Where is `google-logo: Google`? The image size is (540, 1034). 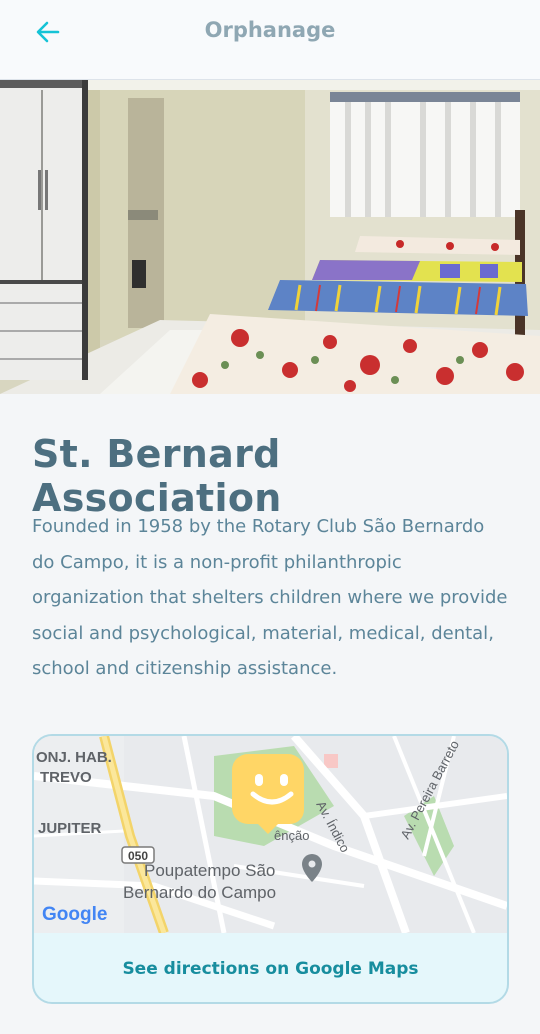
google-logo: Google is located at coordinates (74, 914).